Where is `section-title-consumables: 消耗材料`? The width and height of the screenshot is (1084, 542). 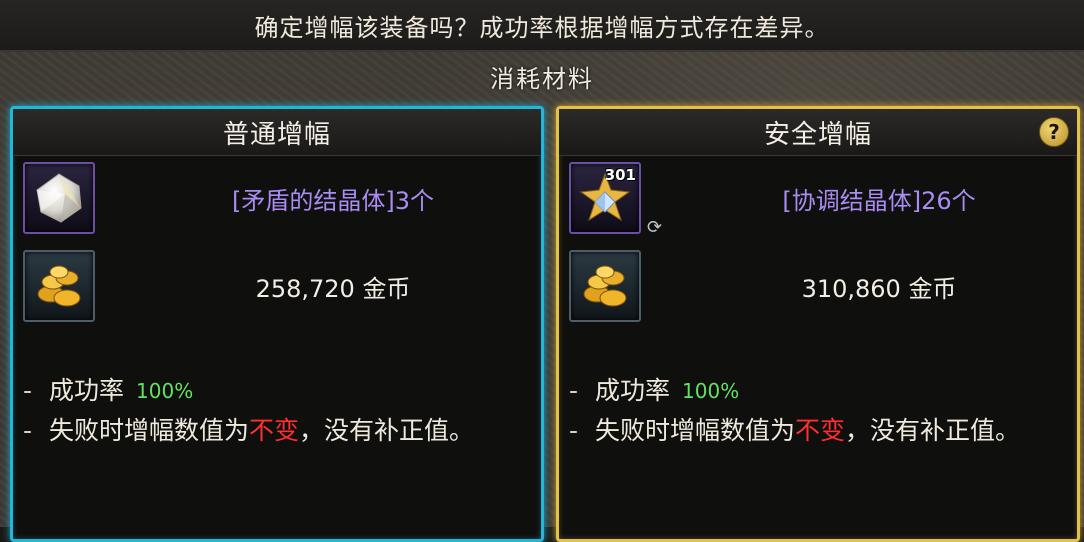
section-title-consumables: 消耗材料 is located at coordinates (542, 78).